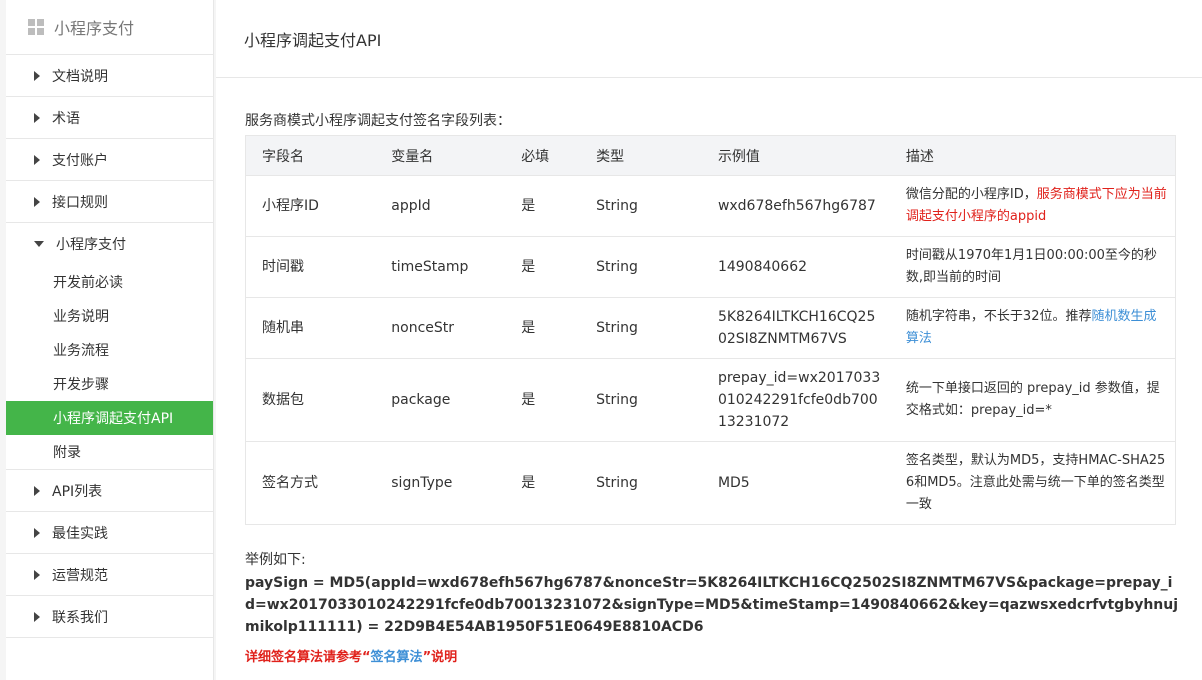 Image resolution: width=1202 pixels, height=680 pixels. I want to click on description-cell: 微信分配的小程序ID，服务商模式下应为当前调起支付小程序的appid, so click(1032, 206).